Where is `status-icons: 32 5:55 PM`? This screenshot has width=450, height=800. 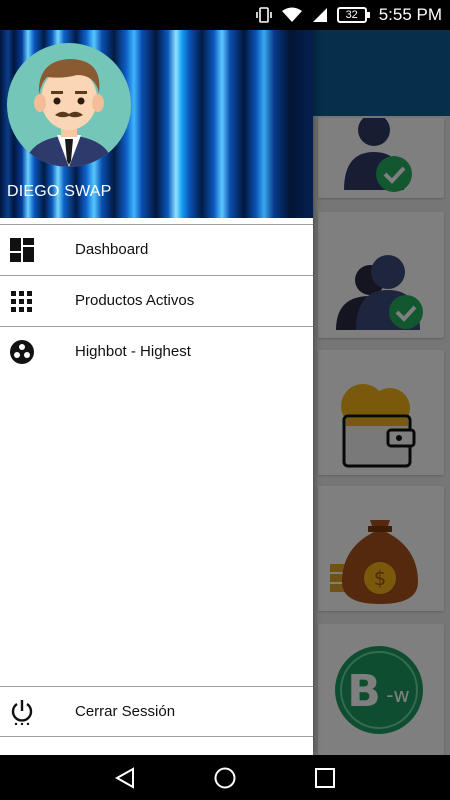
status-icons: 32 5:55 PM is located at coordinates (348, 15).